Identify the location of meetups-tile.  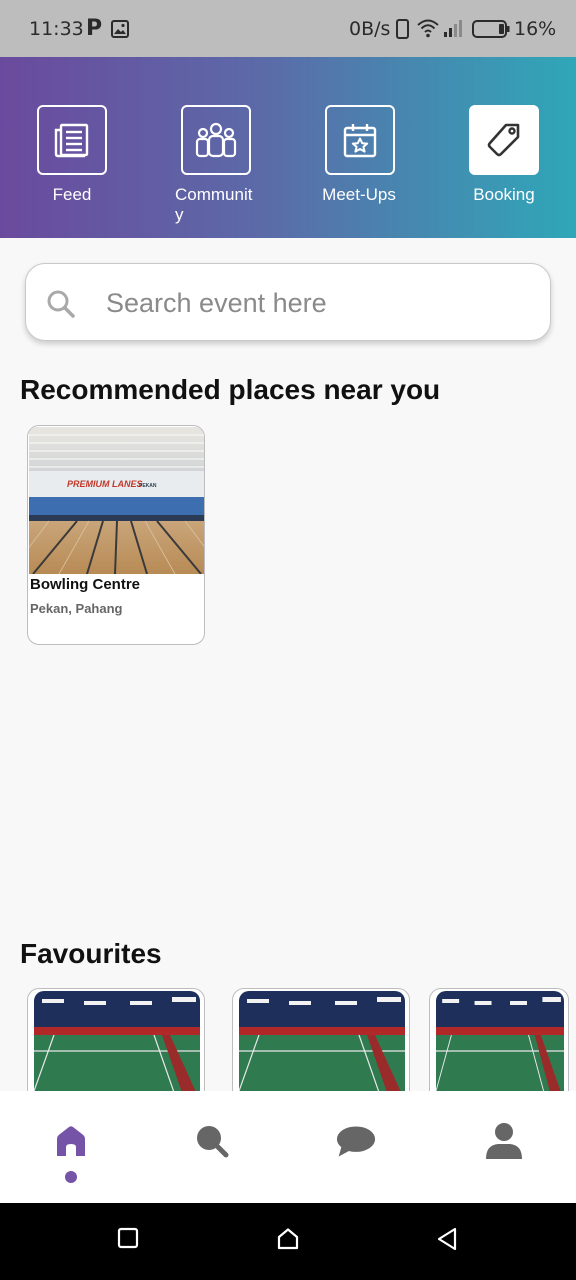
(360, 140).